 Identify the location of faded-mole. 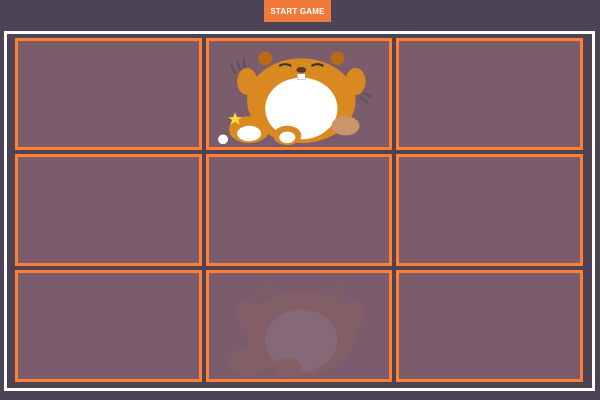
(299, 326).